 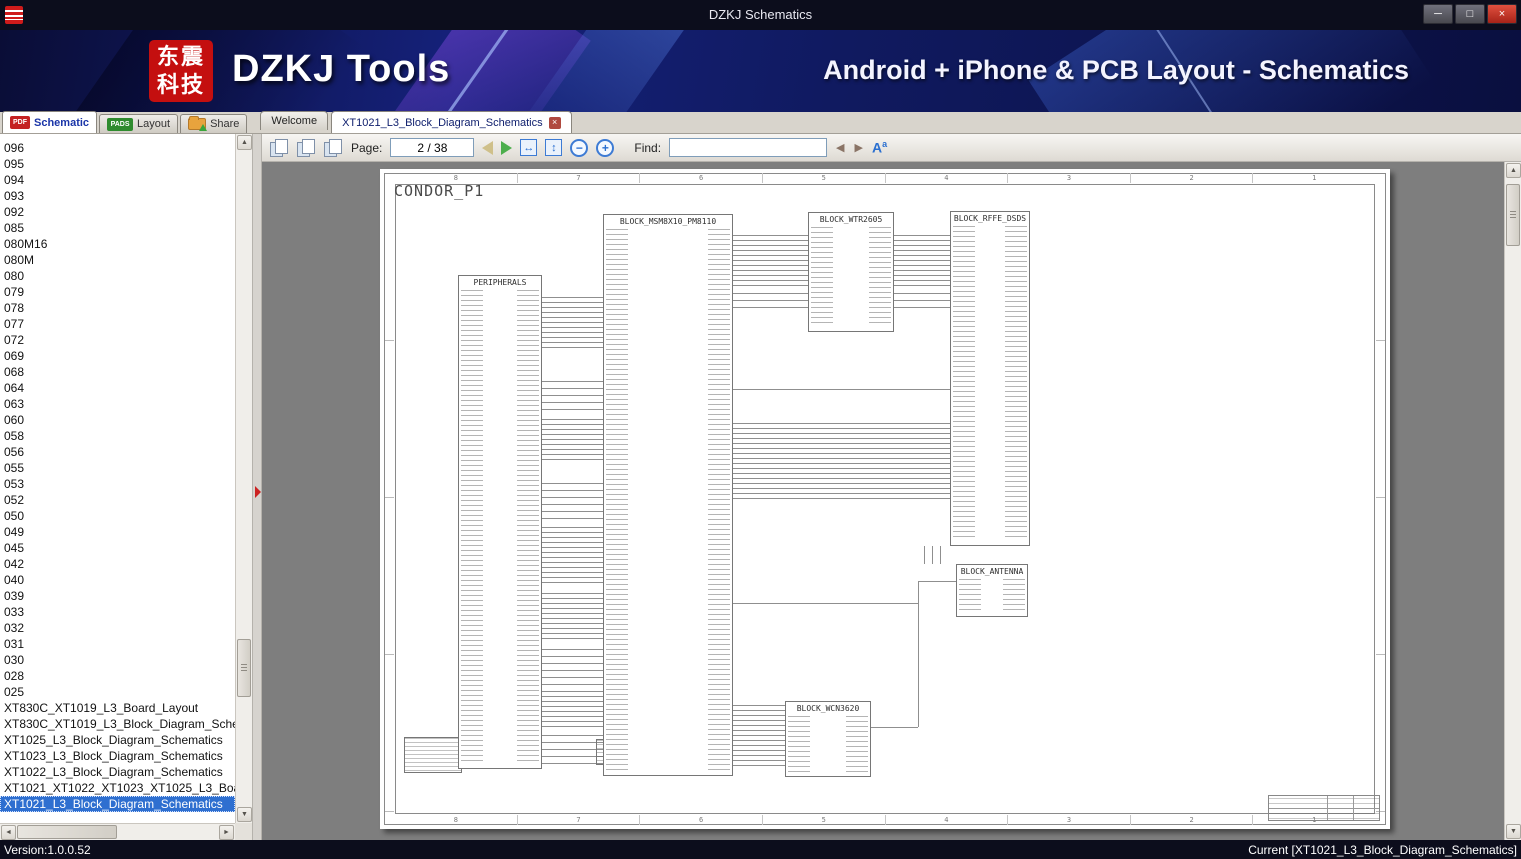 I want to click on window-controls: ─ □ ×, so click(x=1470, y=14).